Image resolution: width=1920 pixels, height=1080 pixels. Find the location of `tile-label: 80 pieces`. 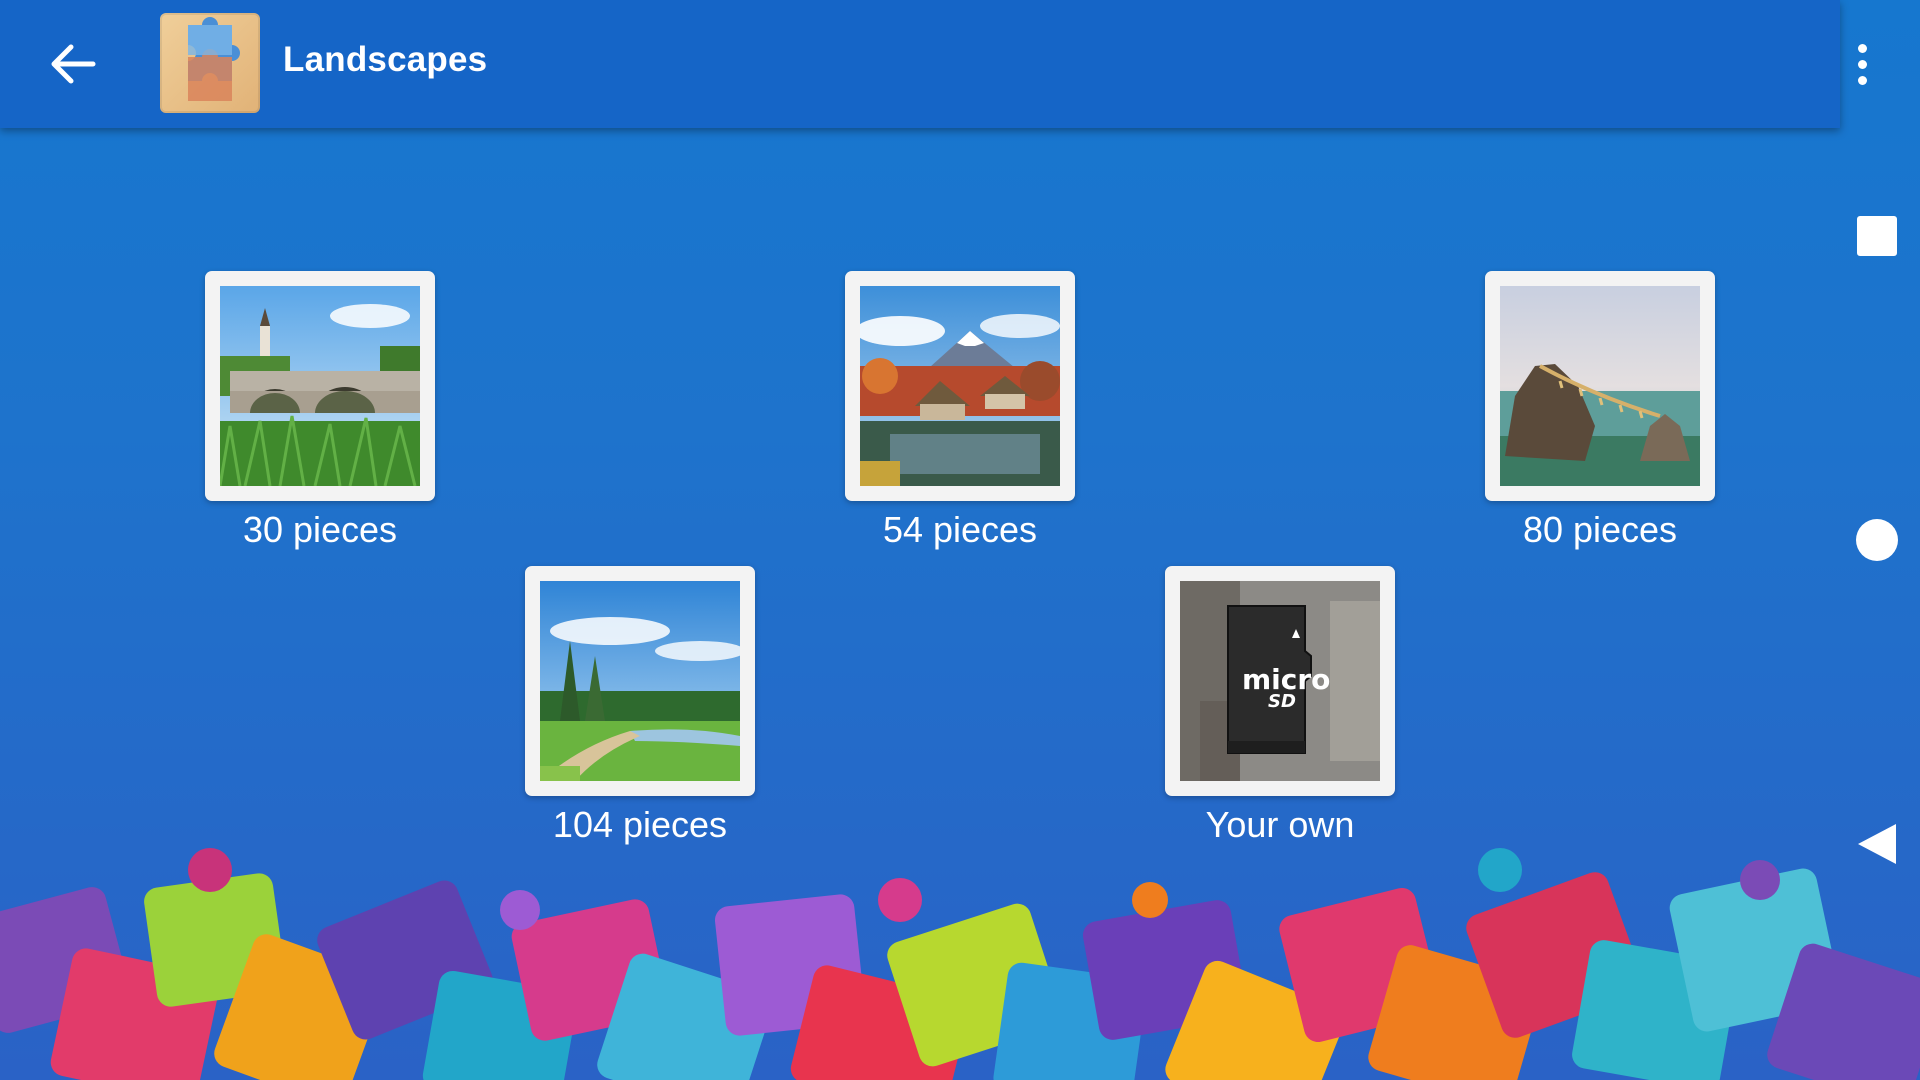

tile-label: 80 pieces is located at coordinates (1600, 529).